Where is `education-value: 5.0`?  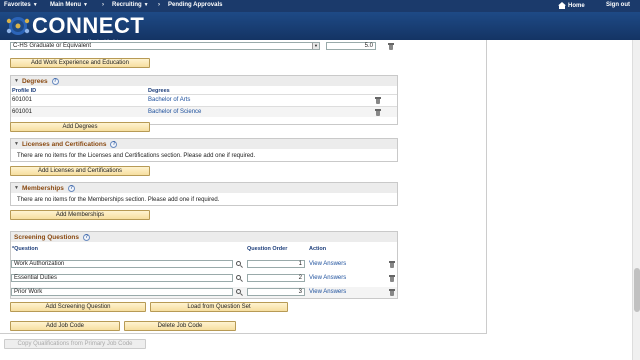
education-value: 5.0 is located at coordinates (368, 46).